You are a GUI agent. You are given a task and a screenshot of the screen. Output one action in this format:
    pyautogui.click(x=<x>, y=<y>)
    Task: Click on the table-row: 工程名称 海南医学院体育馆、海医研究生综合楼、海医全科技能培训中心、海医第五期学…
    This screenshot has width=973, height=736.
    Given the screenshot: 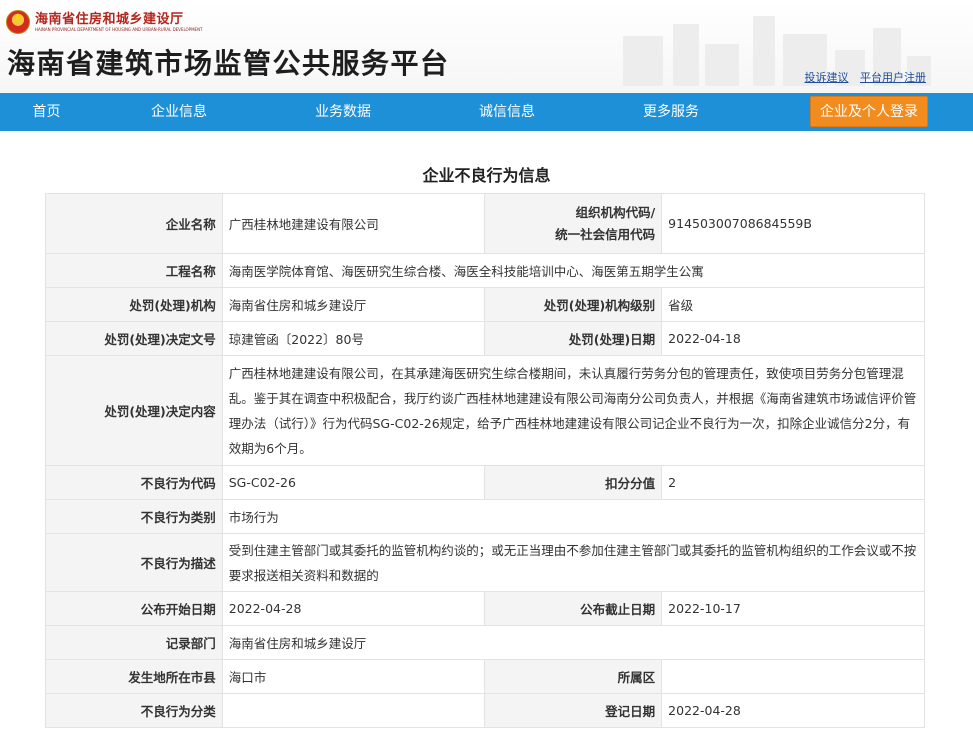 What is the action you would take?
    pyautogui.click(x=485, y=270)
    